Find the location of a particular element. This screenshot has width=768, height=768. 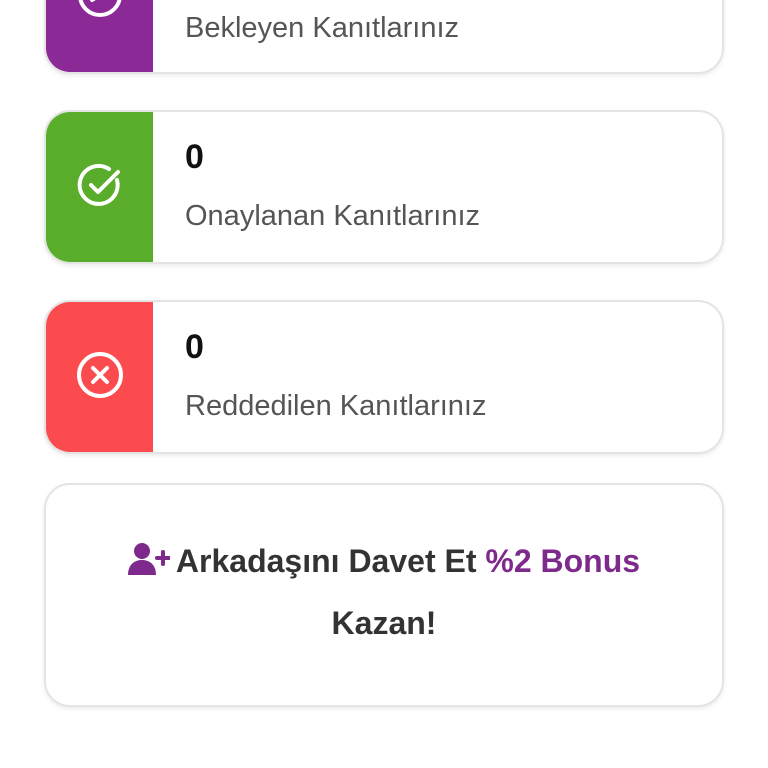

x-circle-icon is located at coordinates (100, 377).